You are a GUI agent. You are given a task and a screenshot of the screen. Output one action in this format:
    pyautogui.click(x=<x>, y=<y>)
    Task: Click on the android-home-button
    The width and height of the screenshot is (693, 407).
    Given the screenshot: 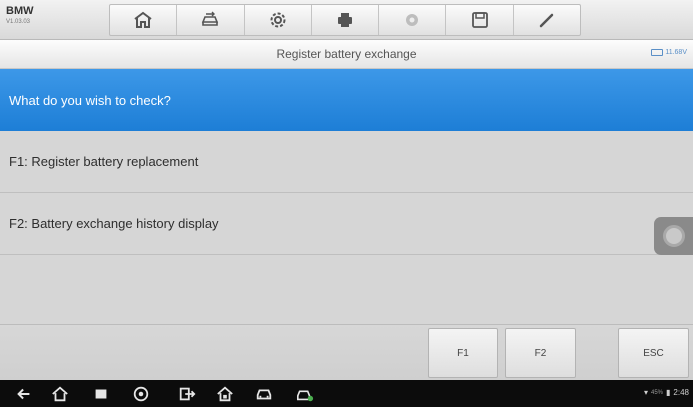 What is the action you would take?
    pyautogui.click(x=60, y=394)
    